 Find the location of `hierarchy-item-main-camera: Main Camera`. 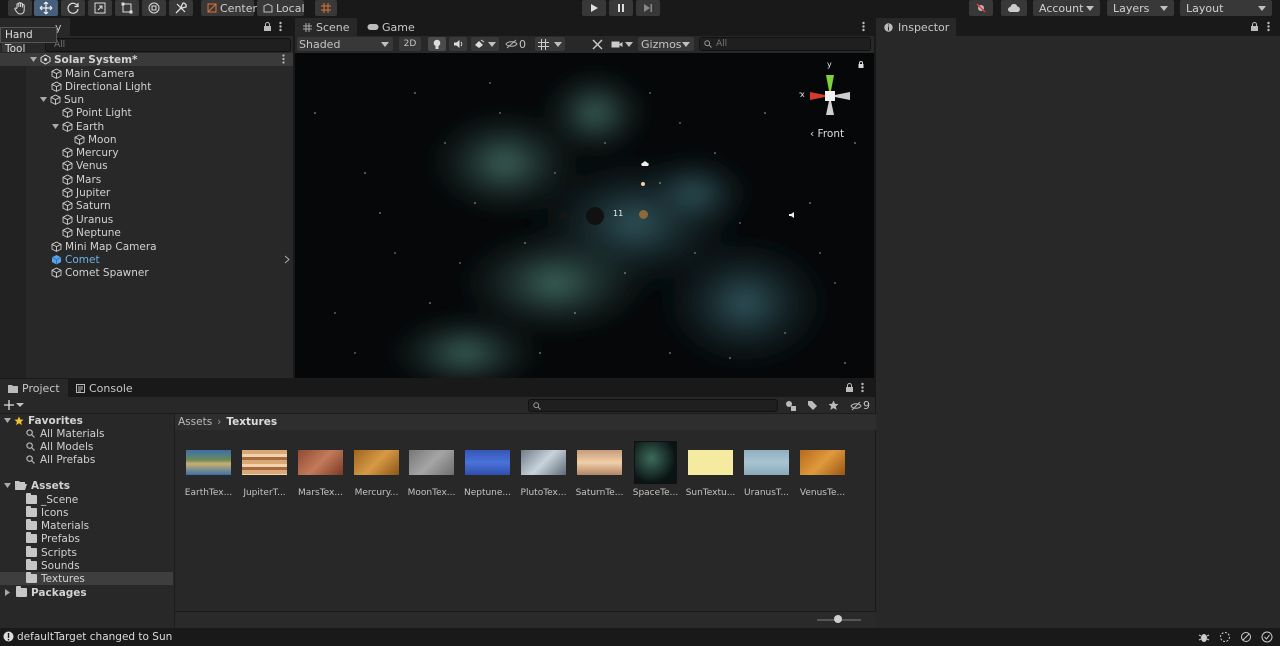

hierarchy-item-main-camera: Main Camera is located at coordinates (146, 73).